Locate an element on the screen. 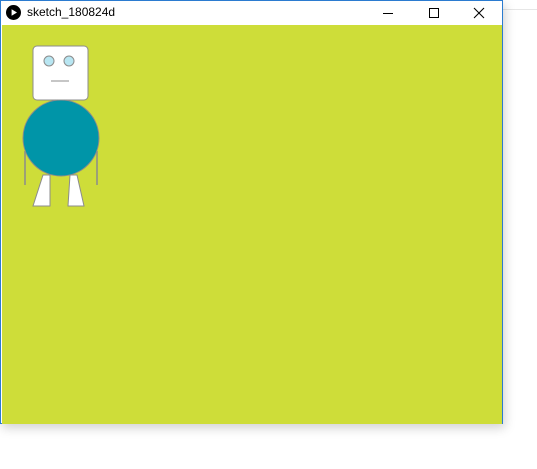 This screenshot has height=469, width=537. robot-left-eye is located at coordinates (49, 61).